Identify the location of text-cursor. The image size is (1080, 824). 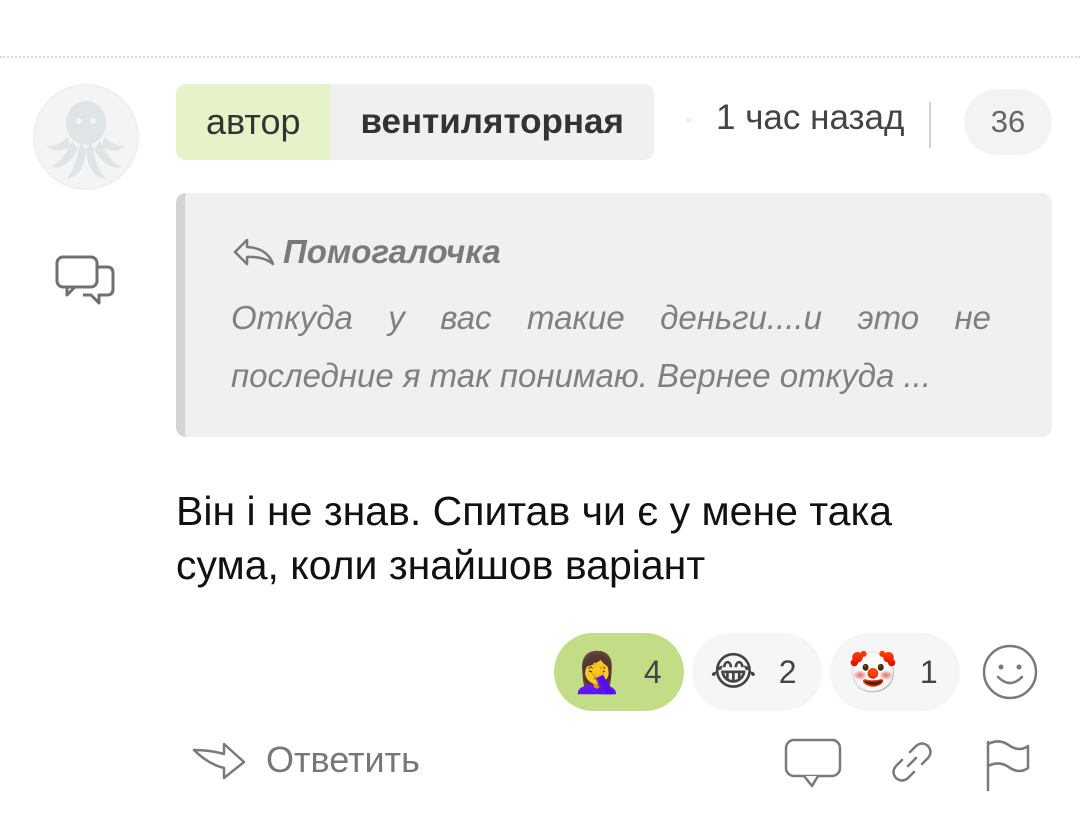
(930, 125).